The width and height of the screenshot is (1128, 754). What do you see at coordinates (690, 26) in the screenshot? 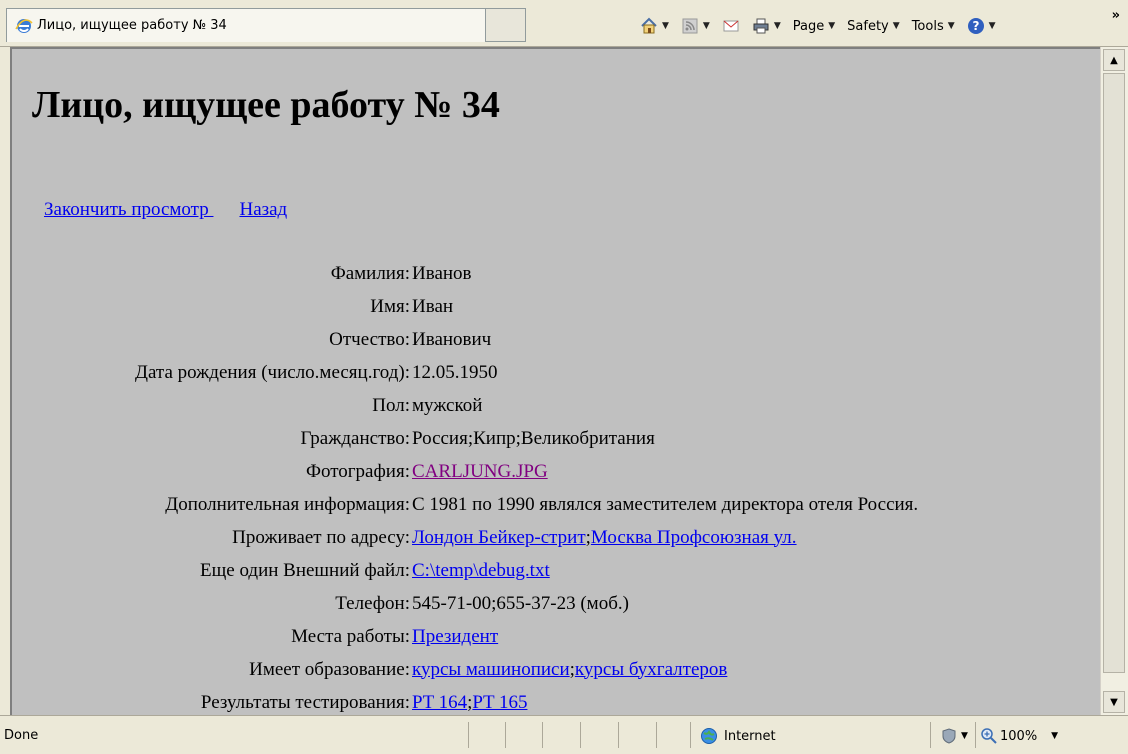
I see `rss-feed-icon` at bounding box center [690, 26].